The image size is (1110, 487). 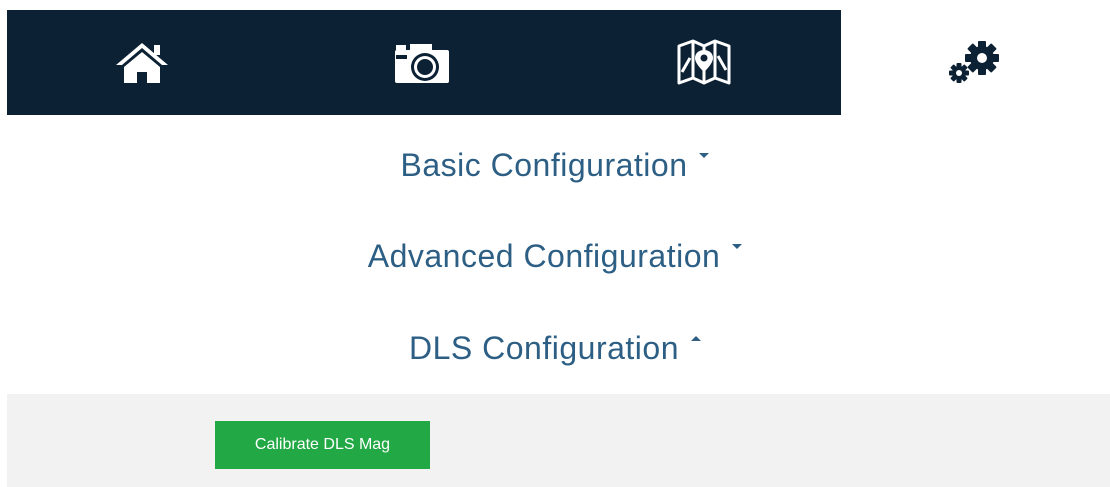 I want to click on map-icon, so click(x=704, y=63).